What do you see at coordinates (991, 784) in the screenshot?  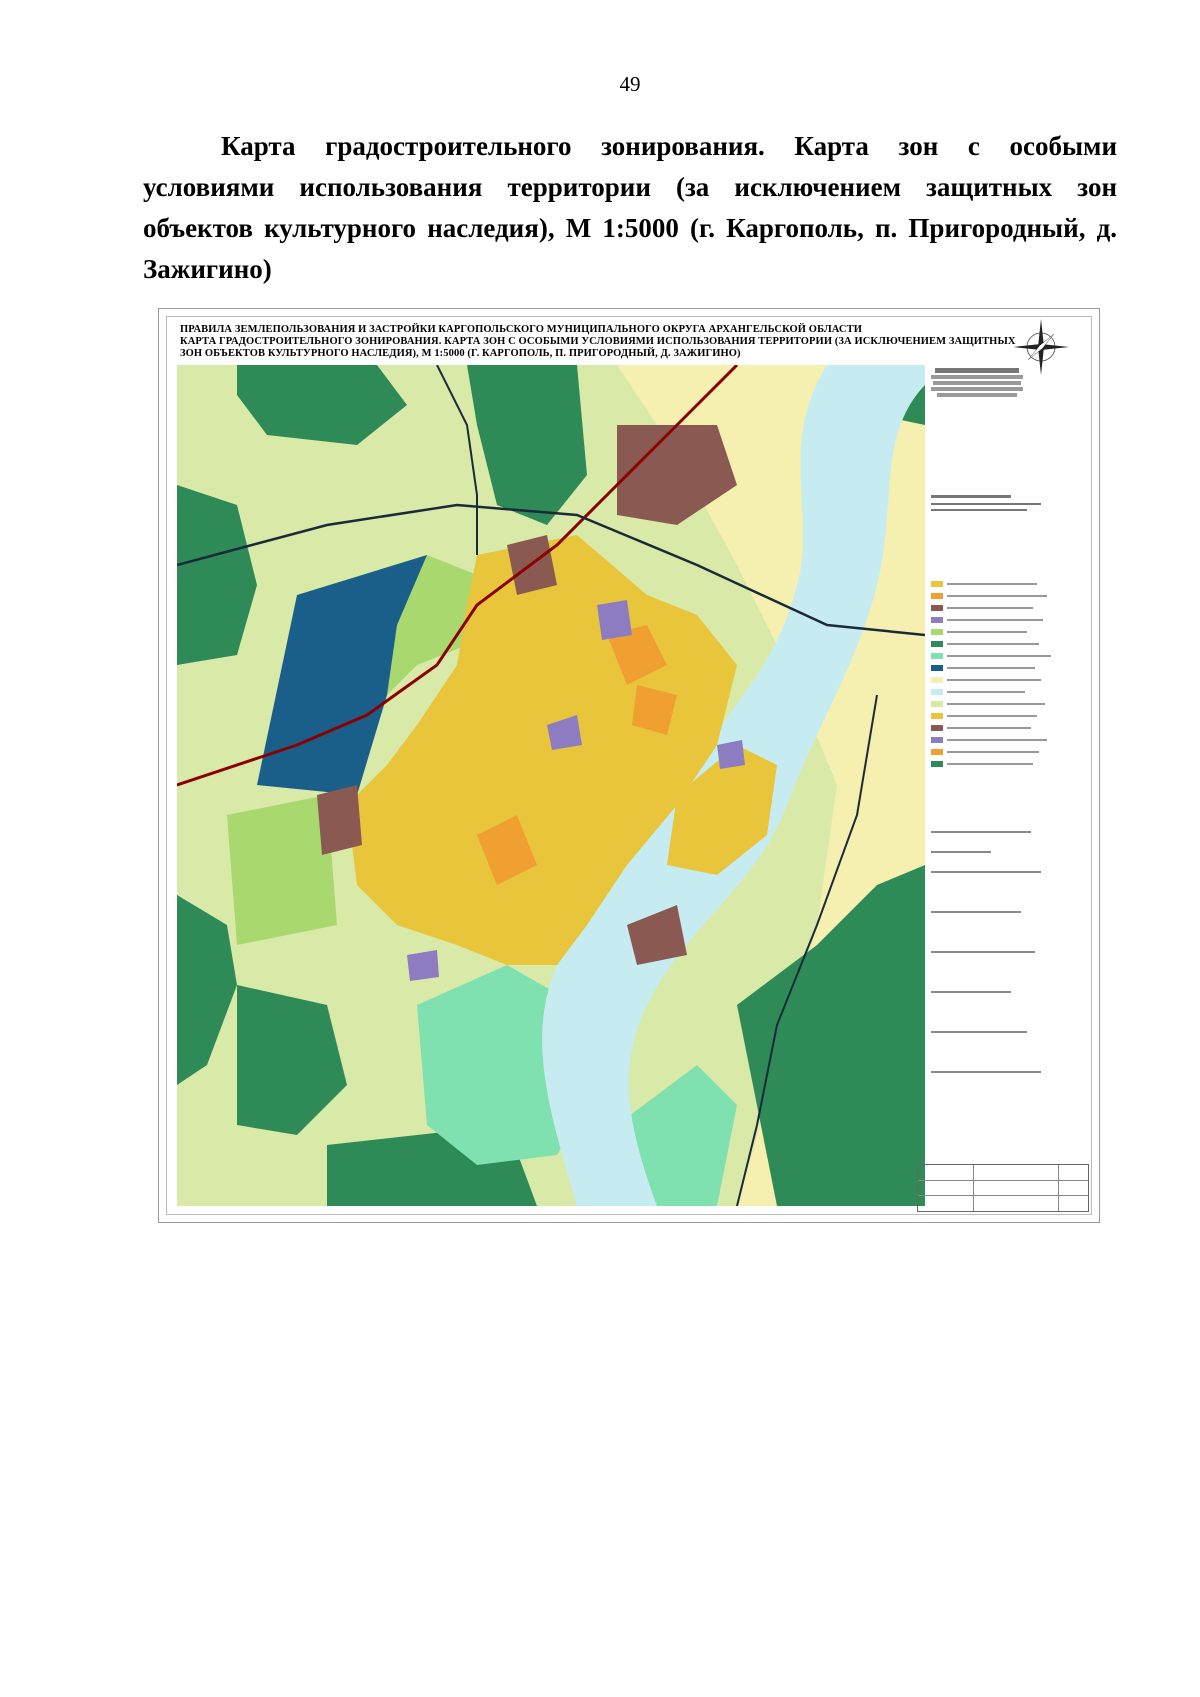 I see `map-legend` at bounding box center [991, 784].